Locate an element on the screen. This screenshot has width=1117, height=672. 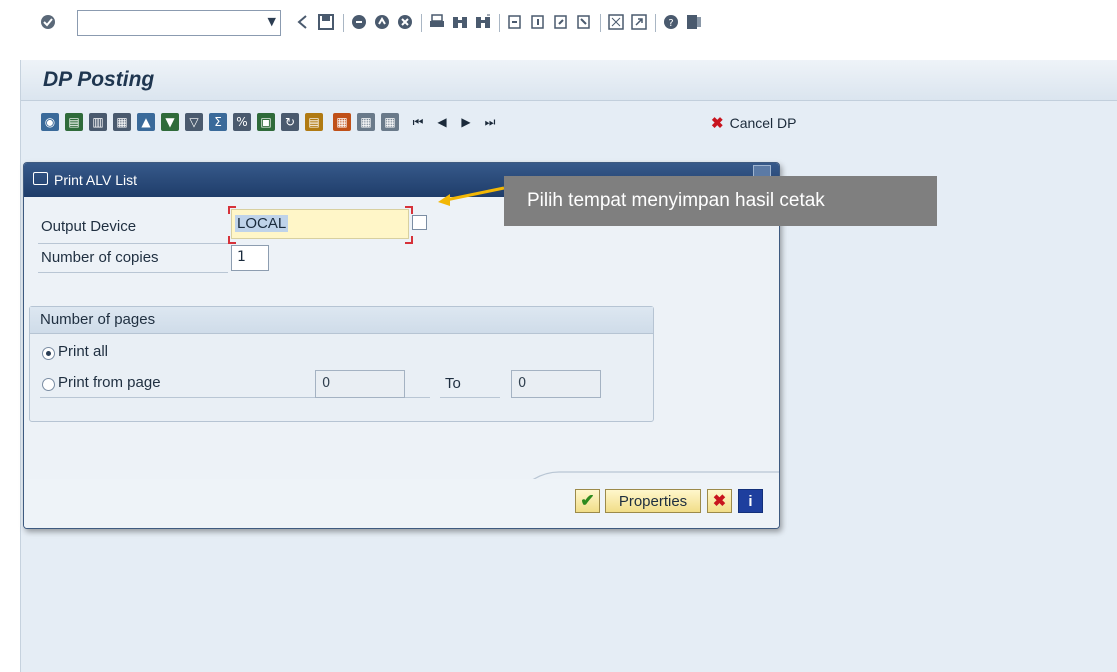
help-button: i is located at coordinates (750, 501).